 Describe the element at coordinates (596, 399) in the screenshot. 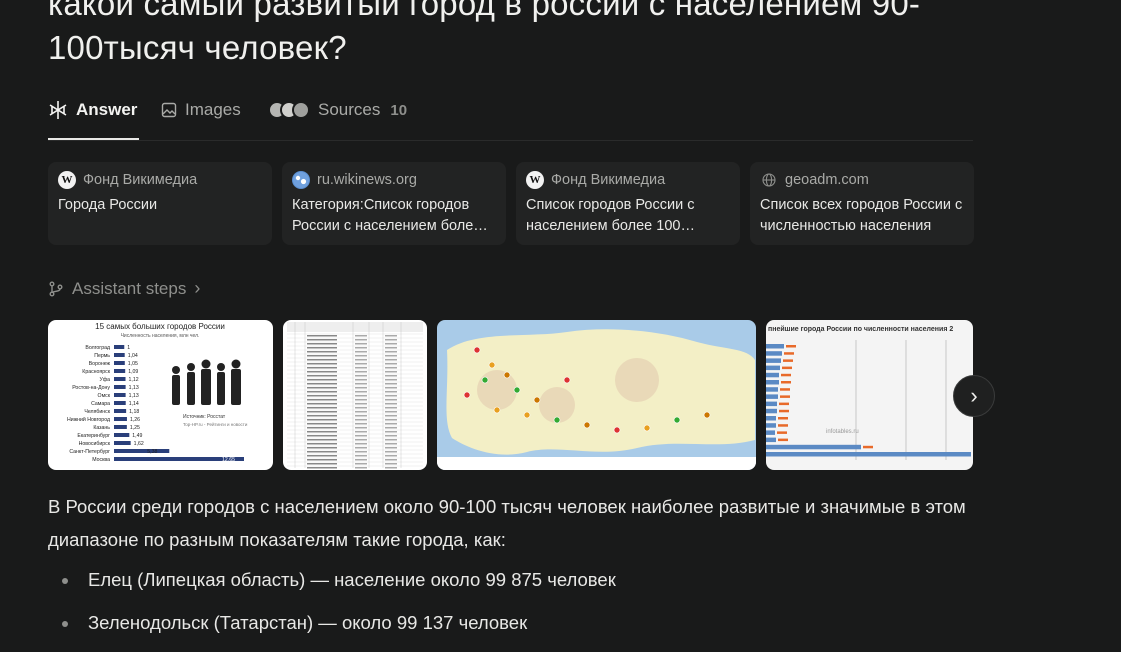

I see `russia-map-image` at that location.